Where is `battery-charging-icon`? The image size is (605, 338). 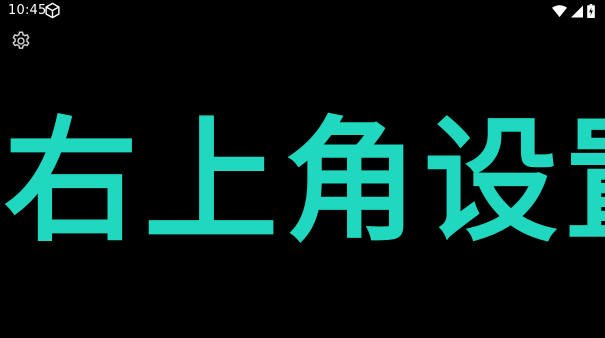
battery-charging-icon is located at coordinates (591, 11).